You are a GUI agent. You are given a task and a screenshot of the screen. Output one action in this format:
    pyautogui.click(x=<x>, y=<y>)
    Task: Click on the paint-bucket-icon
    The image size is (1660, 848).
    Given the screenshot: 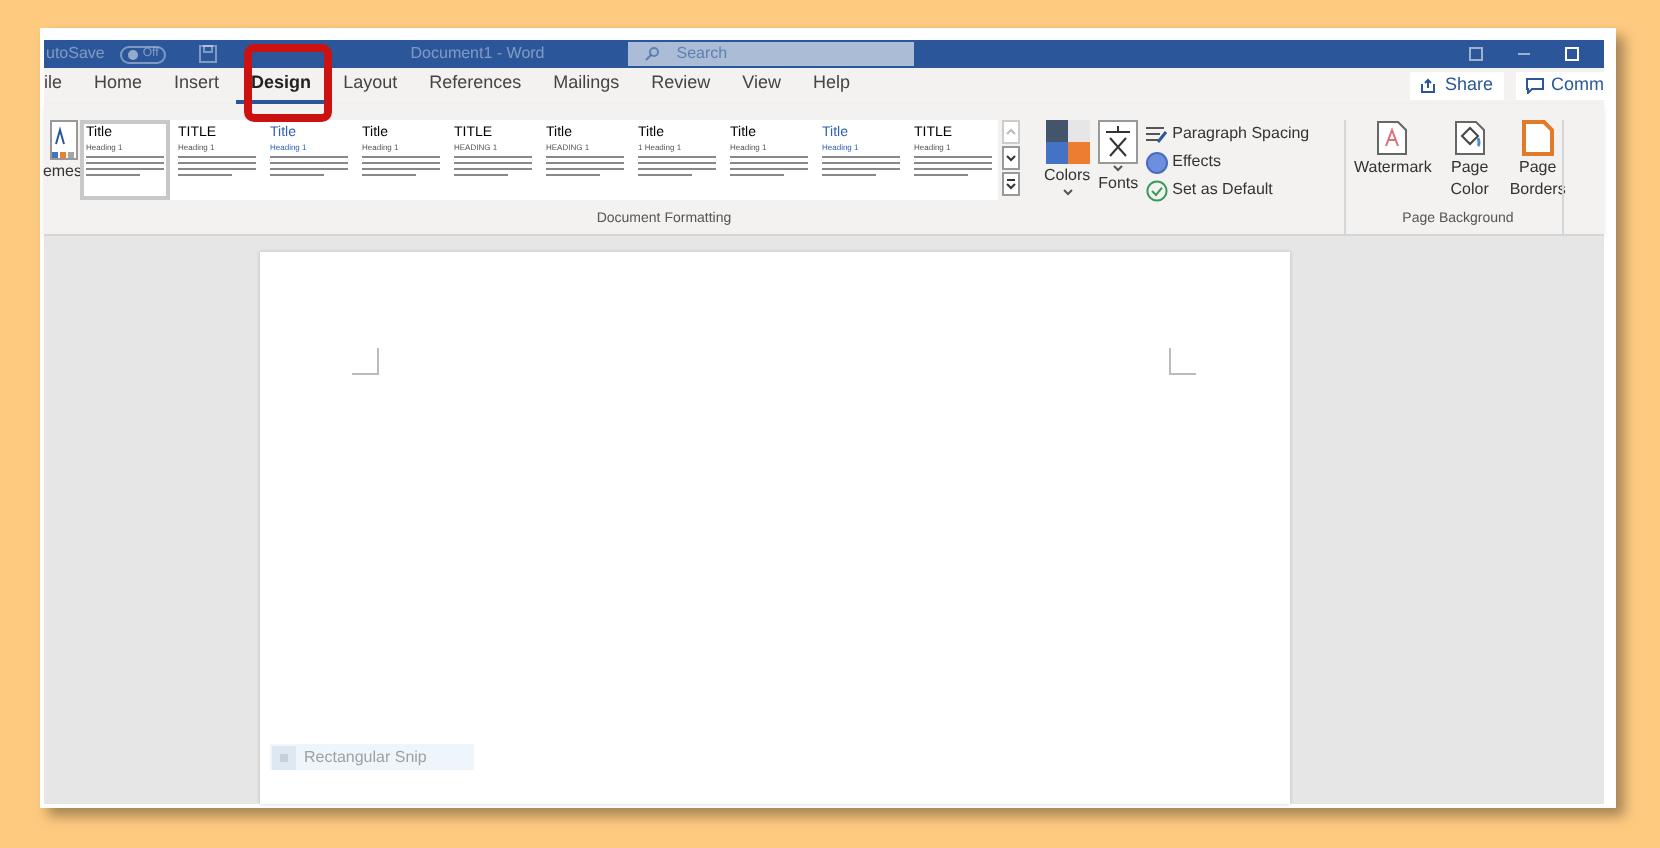 What is the action you would take?
    pyautogui.click(x=1469, y=138)
    